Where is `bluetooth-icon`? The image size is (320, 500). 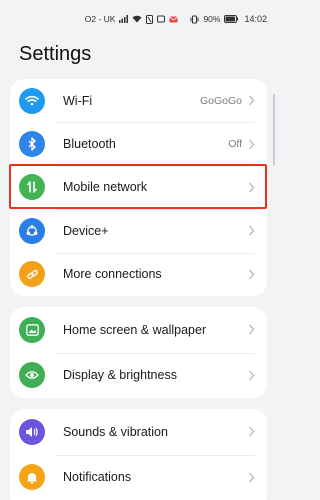 bluetooth-icon is located at coordinates (32, 144).